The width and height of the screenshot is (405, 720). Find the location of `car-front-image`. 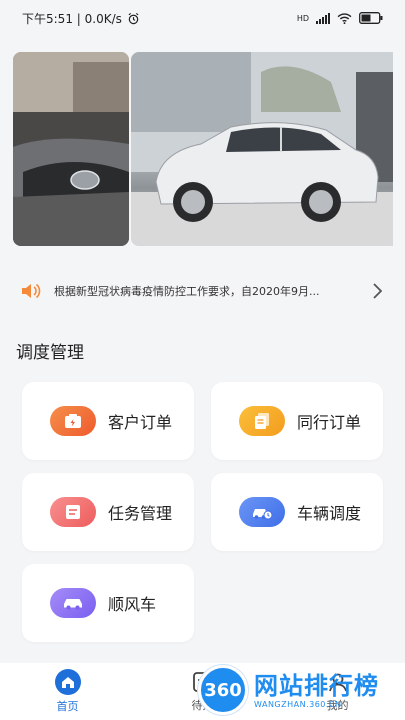

car-front-image is located at coordinates (71, 149).